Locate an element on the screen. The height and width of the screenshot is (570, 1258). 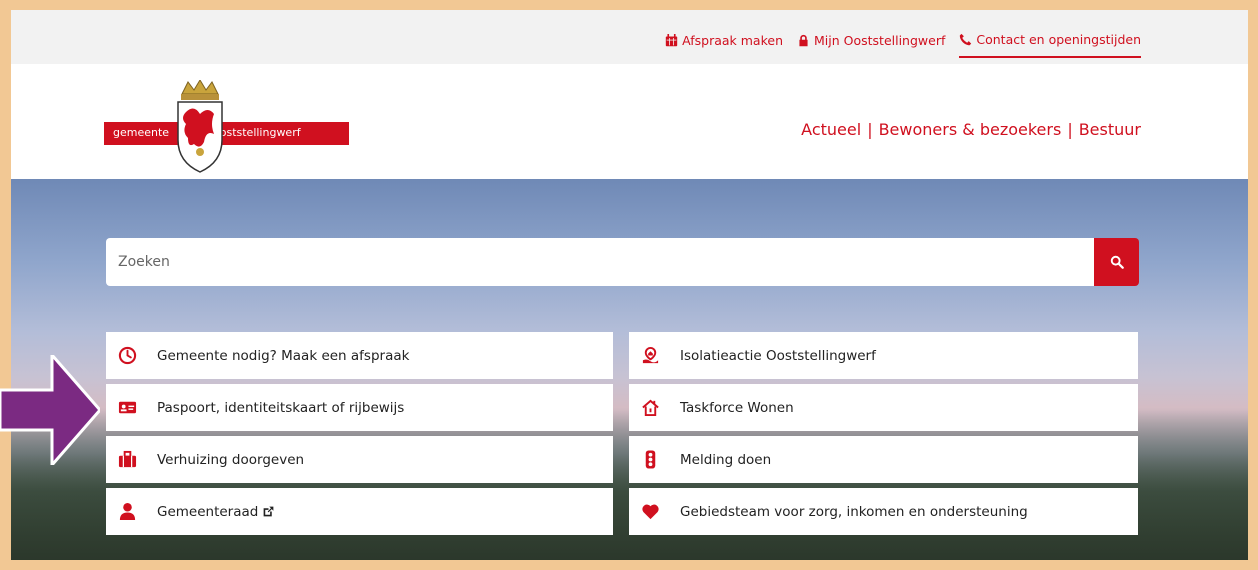
tile-isolatieactie: Isolatieactie Ooststellingwerf is located at coordinates (883, 355).